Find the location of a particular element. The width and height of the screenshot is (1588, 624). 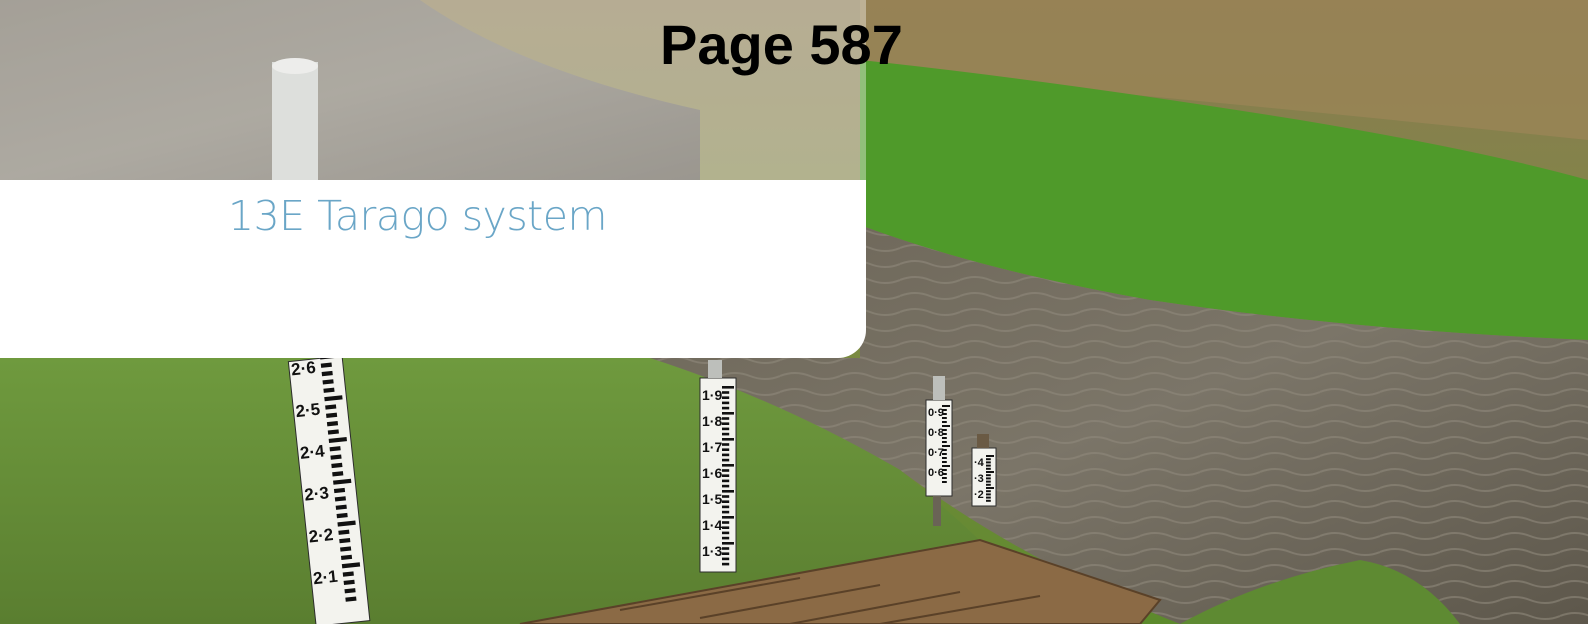

gauge-scale-label: 0·9 is located at coordinates (936, 413).